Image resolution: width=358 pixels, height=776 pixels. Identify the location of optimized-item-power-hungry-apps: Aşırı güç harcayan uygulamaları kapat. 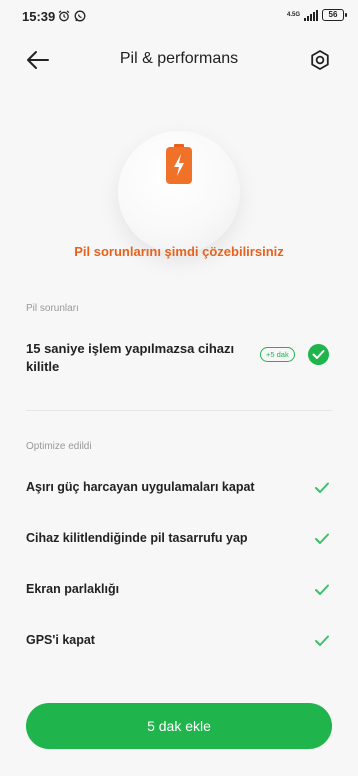
(180, 489).